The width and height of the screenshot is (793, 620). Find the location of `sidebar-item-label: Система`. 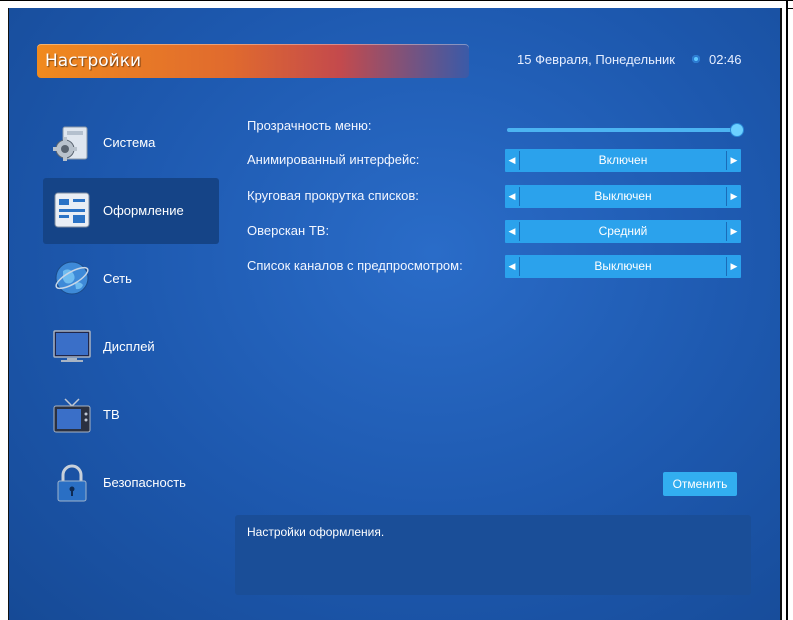

sidebar-item-label: Система is located at coordinates (129, 142).